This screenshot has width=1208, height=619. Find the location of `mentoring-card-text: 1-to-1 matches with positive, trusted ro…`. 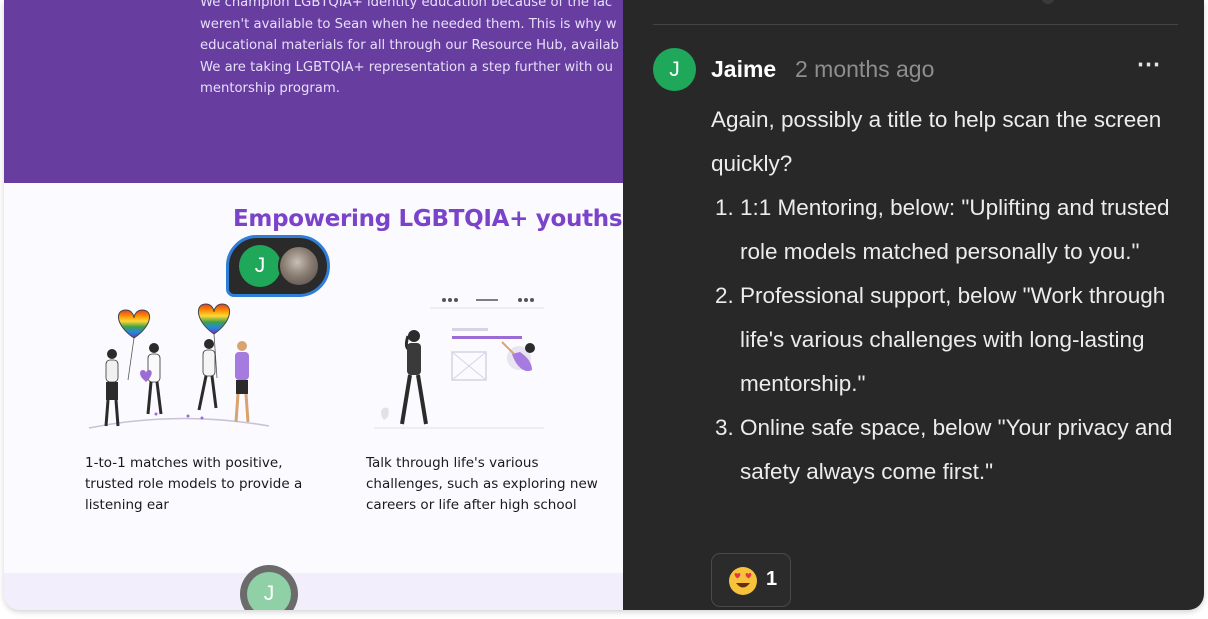

mentoring-card-text: 1-to-1 matches with positive, trusted ro… is located at coordinates (193, 484).